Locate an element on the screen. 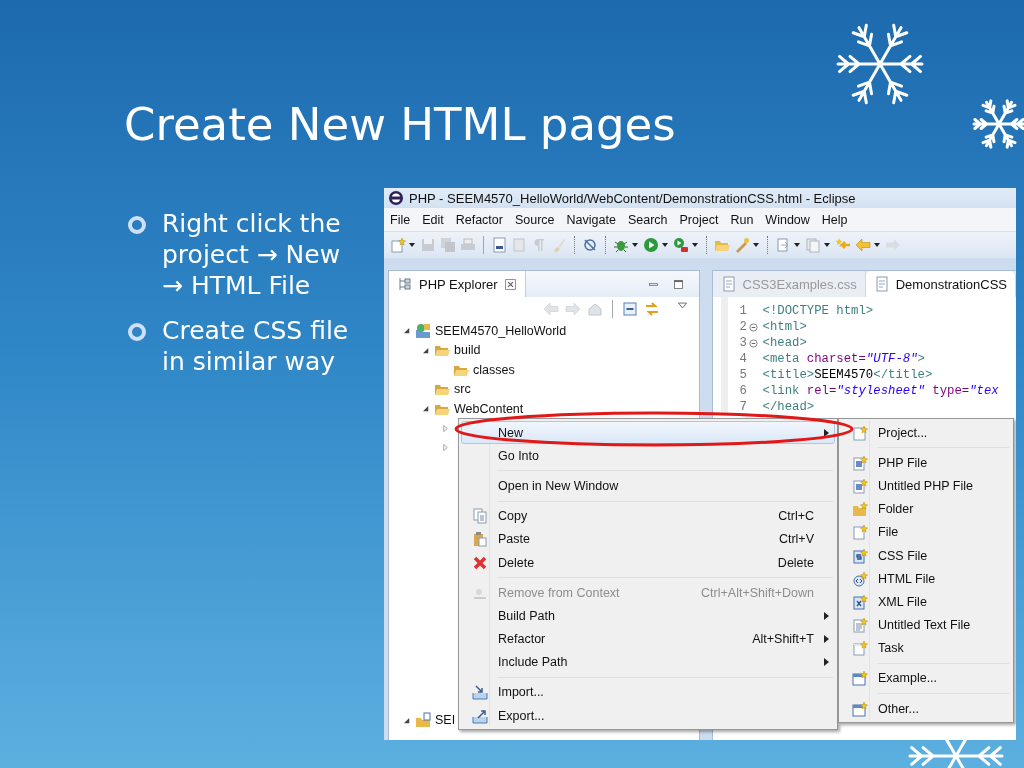 This screenshot has width=1024, height=768. code-line: <meta charset="UTF-8"> is located at coordinates (843, 359).